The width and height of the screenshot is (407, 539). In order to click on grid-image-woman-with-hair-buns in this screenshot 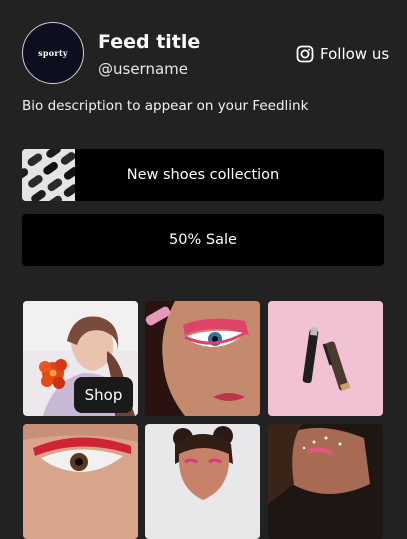, I will do `click(202, 481)`.